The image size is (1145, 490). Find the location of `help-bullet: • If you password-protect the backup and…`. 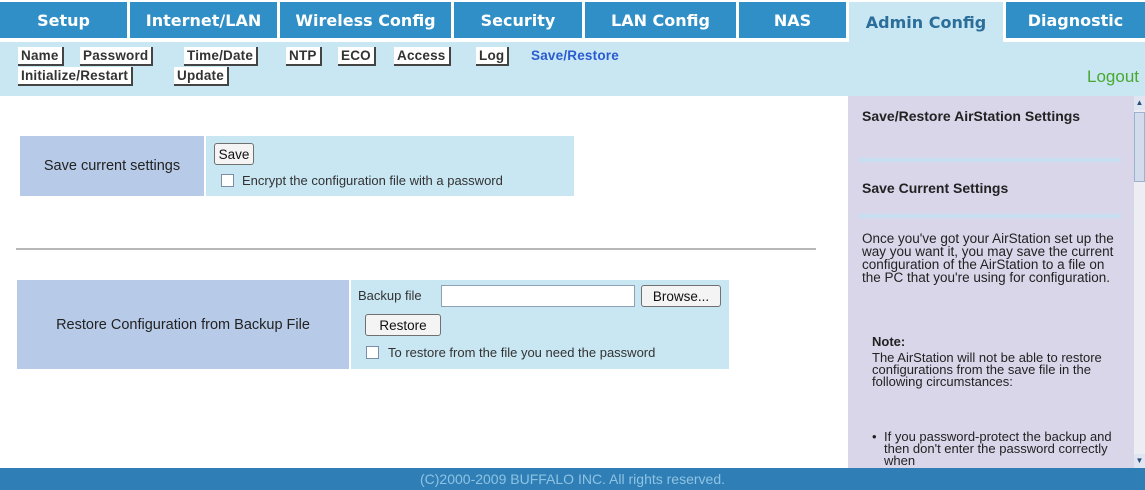

help-bullet: • If you password-protect the backup and… is located at coordinates (993, 448).